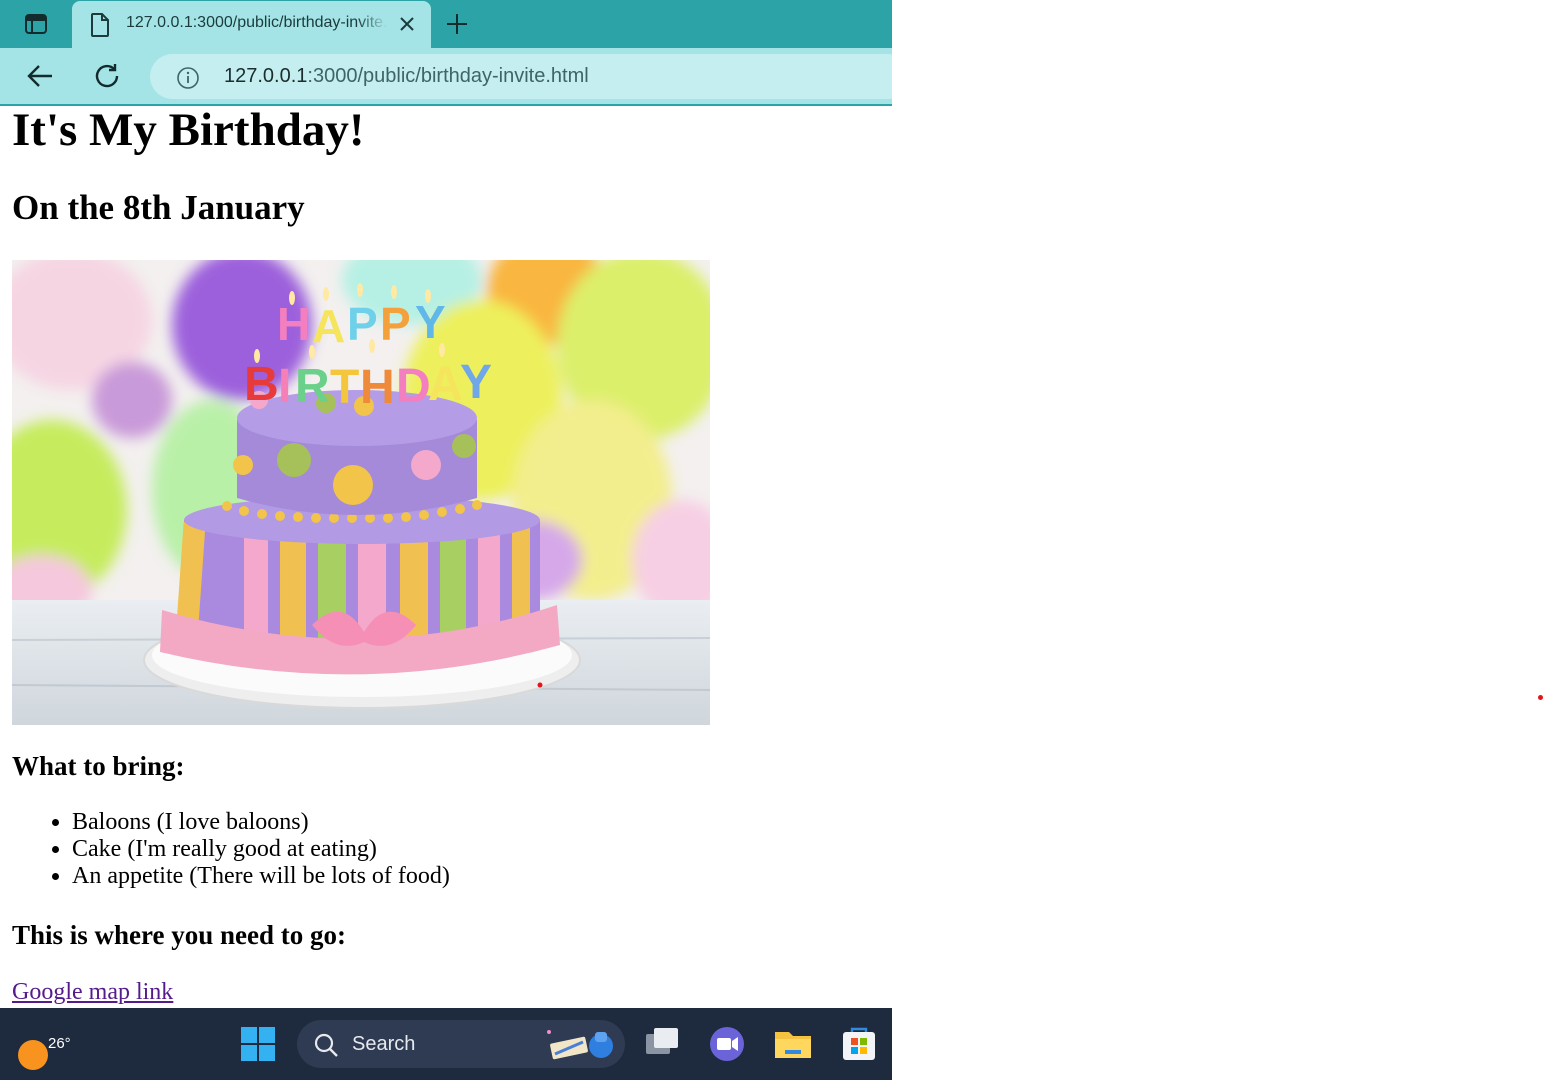 The height and width of the screenshot is (1080, 1544). I want to click on back-arrow-icon, so click(41, 78).